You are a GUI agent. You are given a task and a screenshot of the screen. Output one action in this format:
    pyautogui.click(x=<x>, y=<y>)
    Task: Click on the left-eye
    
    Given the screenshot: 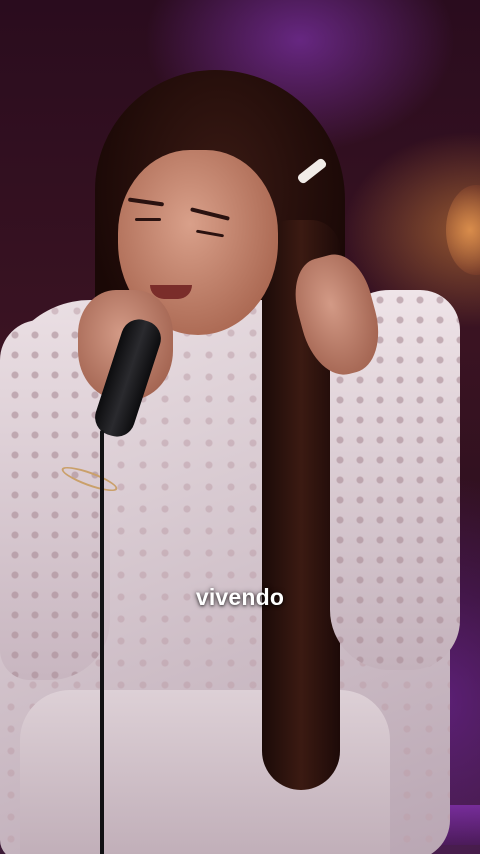 What is the action you would take?
    pyautogui.click(x=148, y=219)
    